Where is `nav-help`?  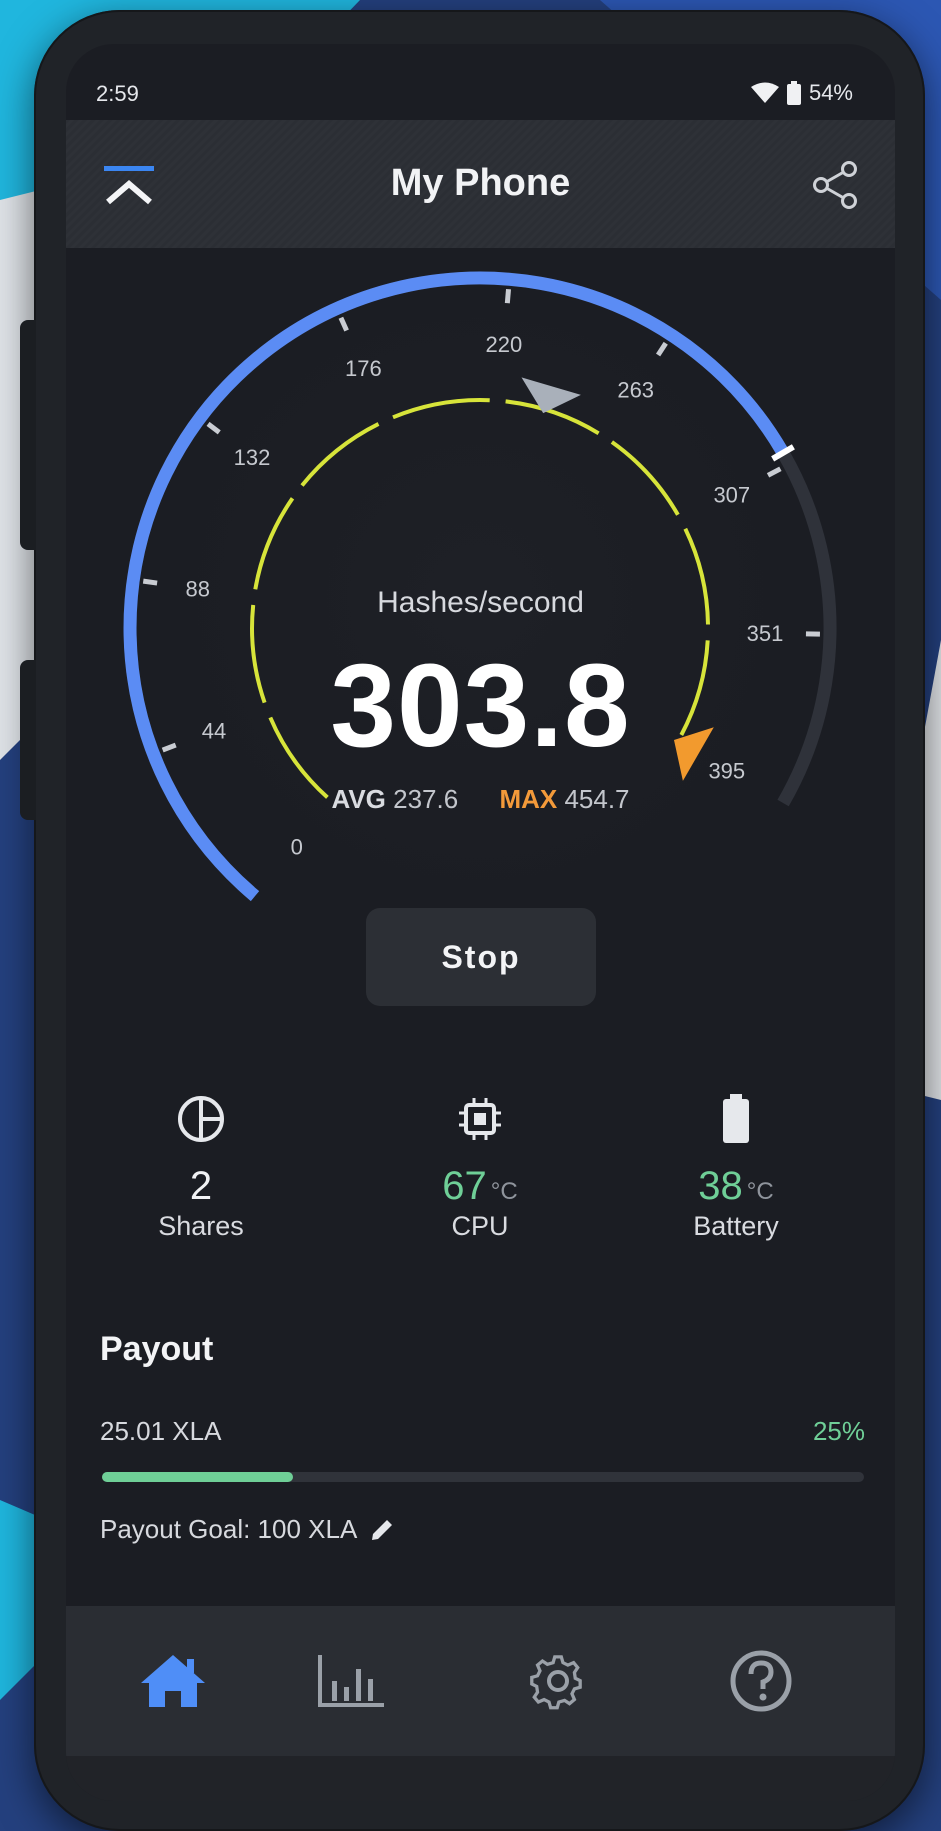 nav-help is located at coordinates (761, 1681).